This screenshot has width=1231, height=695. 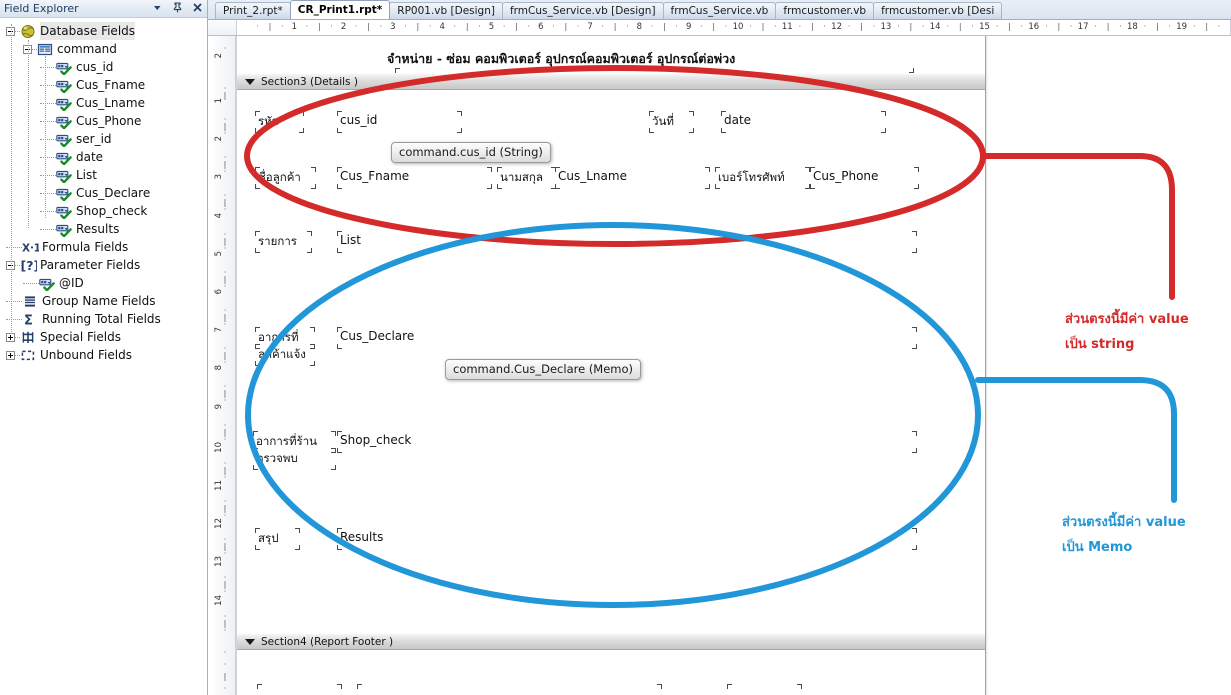 What do you see at coordinates (377, 336) in the screenshot?
I see `field-cus-declare: Cus_Declare` at bounding box center [377, 336].